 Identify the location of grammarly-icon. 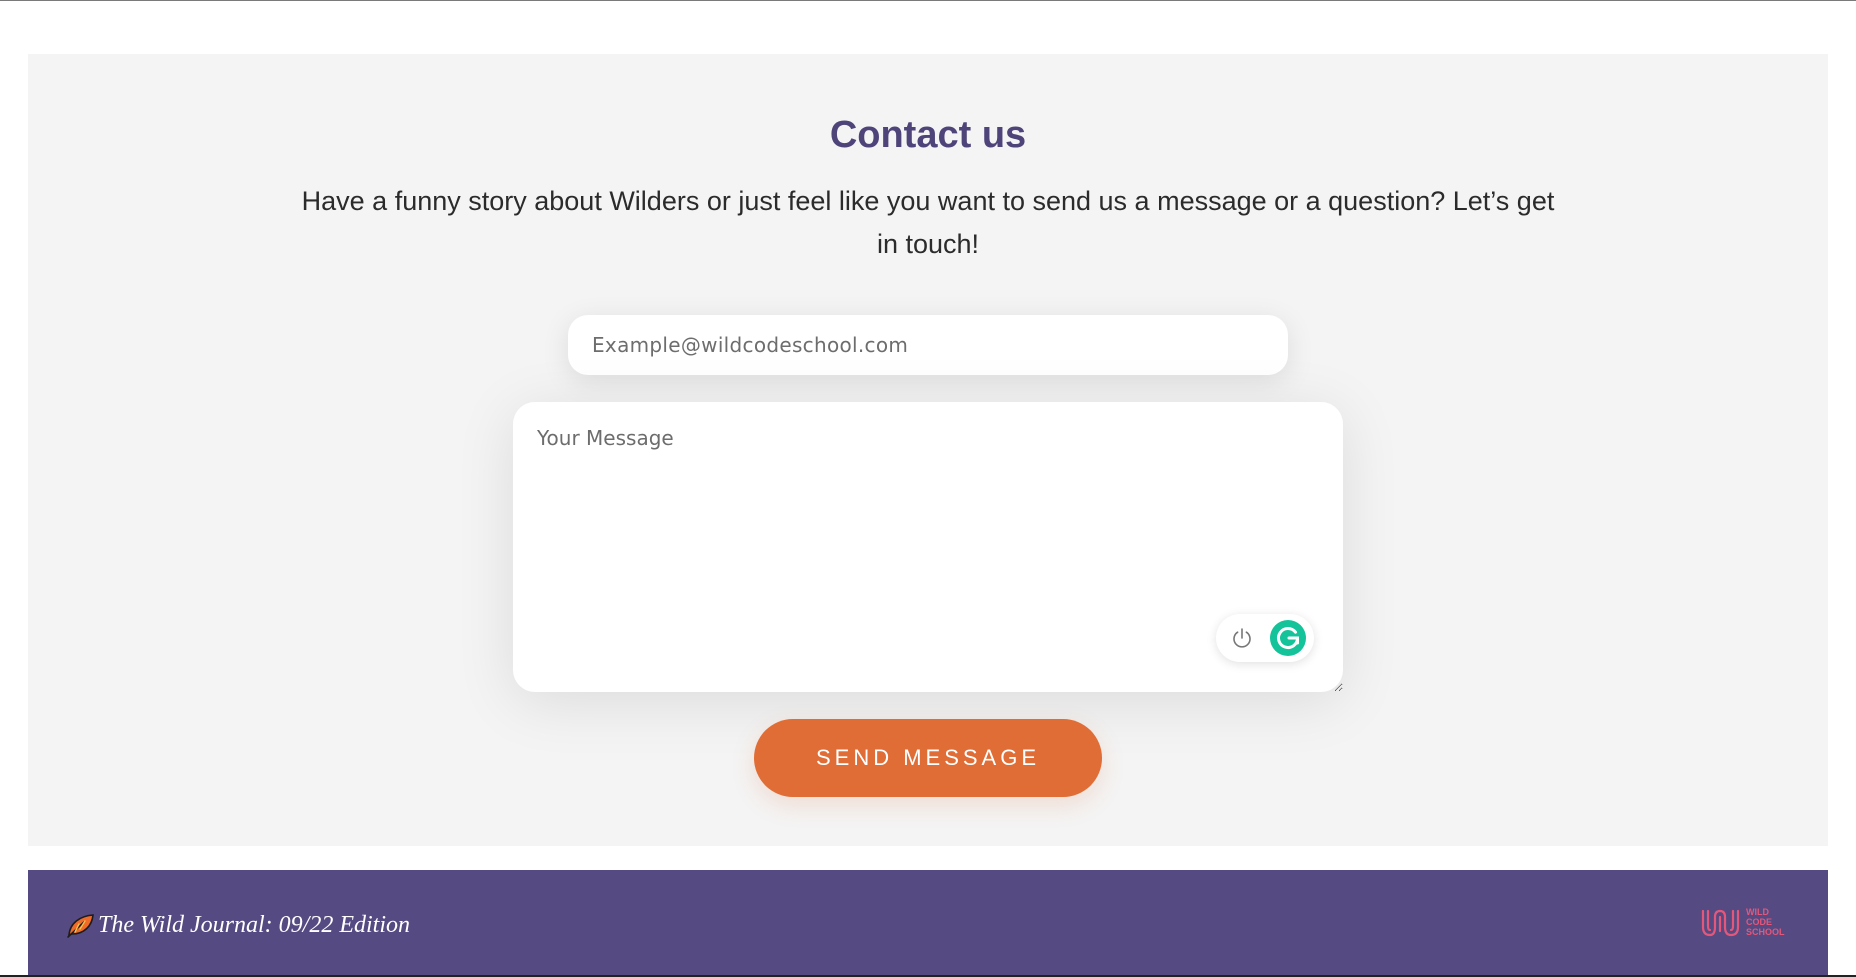
(1288, 638).